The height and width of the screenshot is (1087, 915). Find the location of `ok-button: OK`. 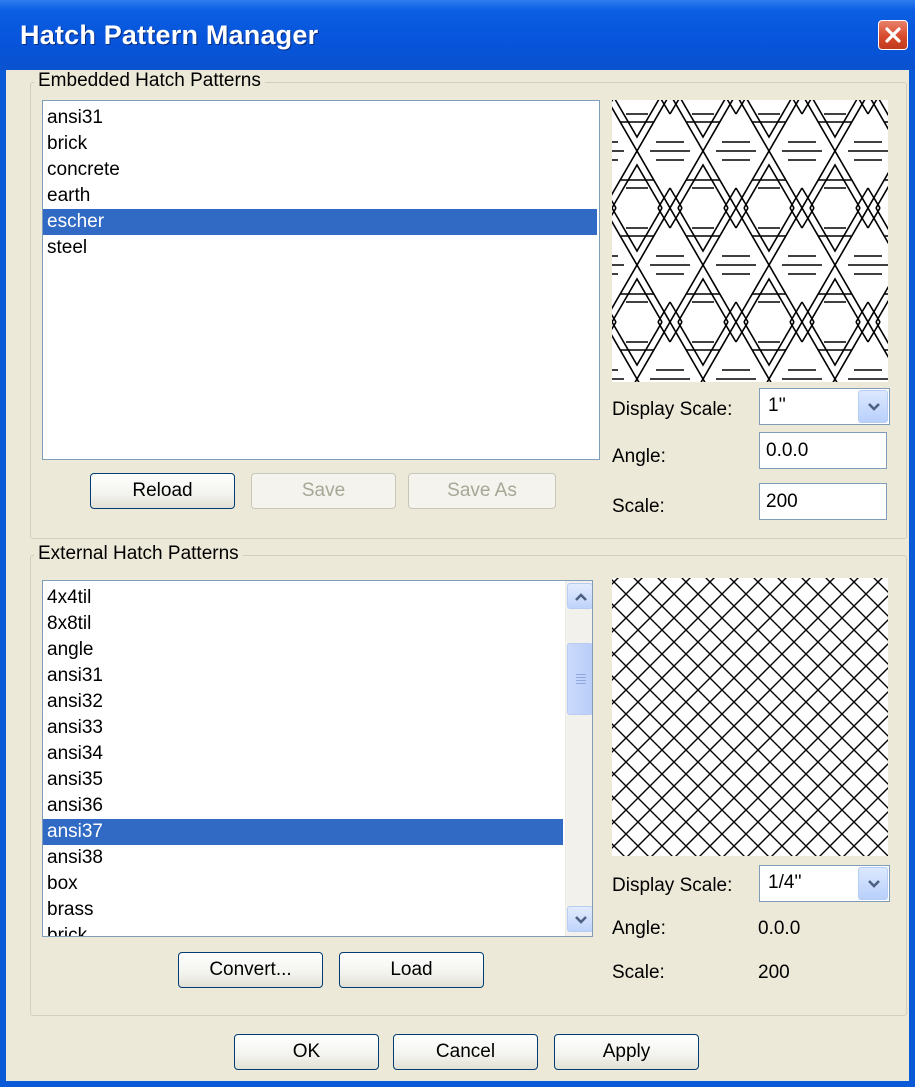

ok-button: OK is located at coordinates (306, 1052).